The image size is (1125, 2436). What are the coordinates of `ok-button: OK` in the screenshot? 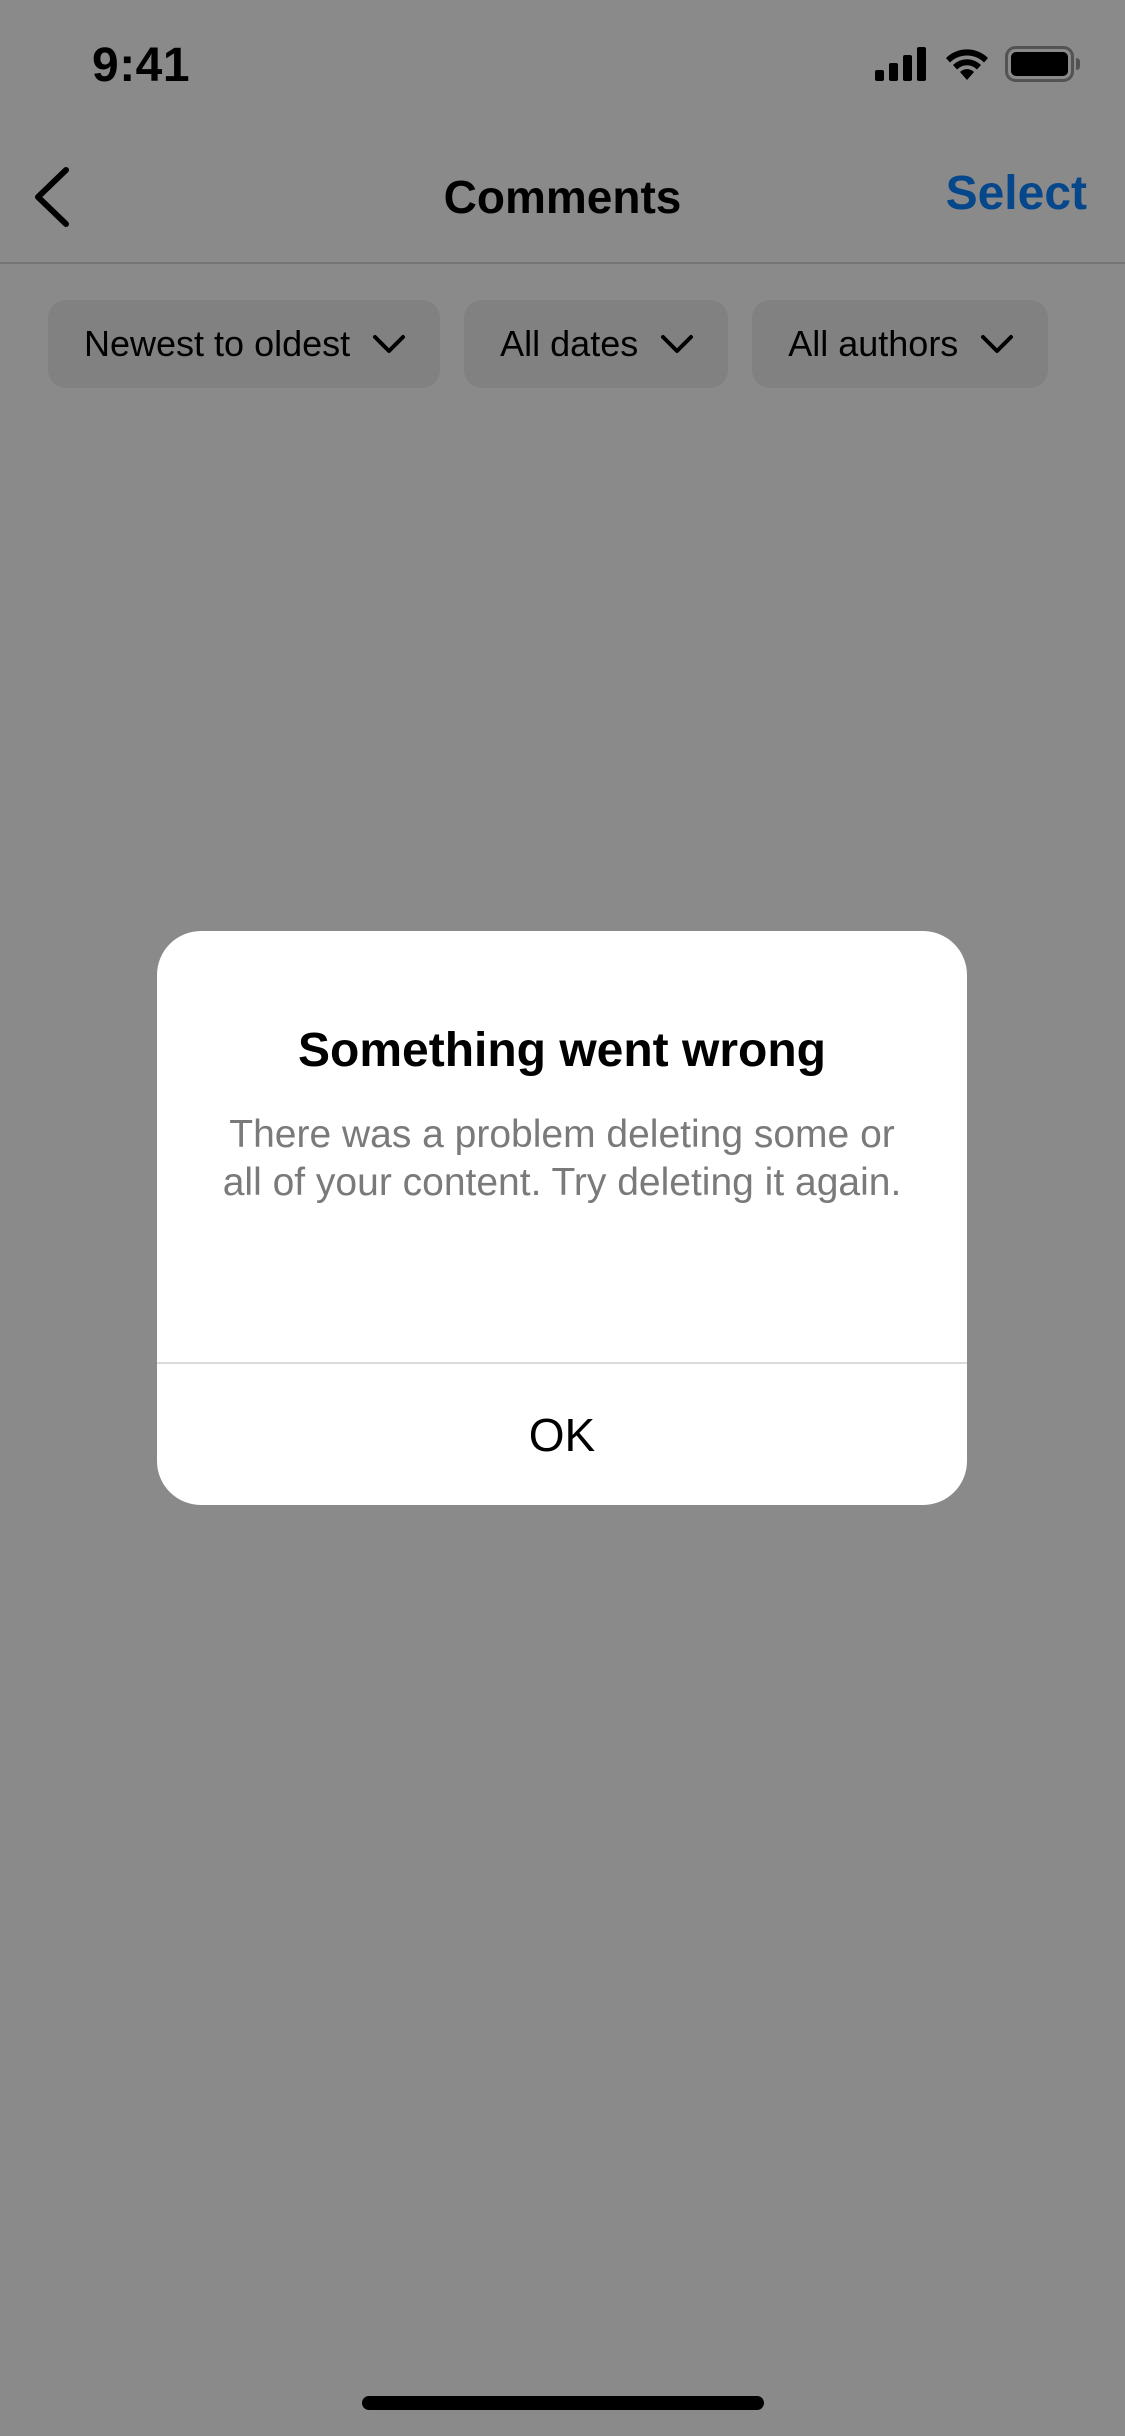 It's located at (562, 1434).